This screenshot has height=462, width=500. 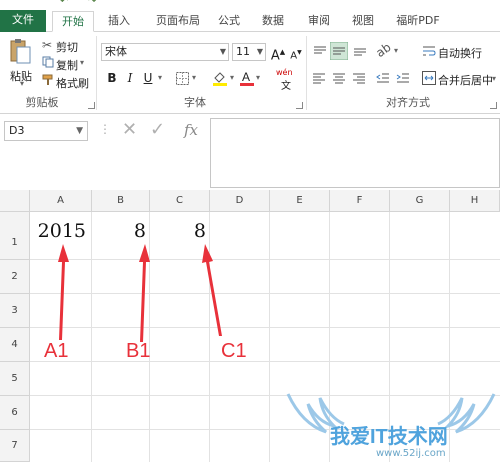 I want to click on watermark: 我爱IT技术网 www.52ij.com, so click(x=391, y=426).